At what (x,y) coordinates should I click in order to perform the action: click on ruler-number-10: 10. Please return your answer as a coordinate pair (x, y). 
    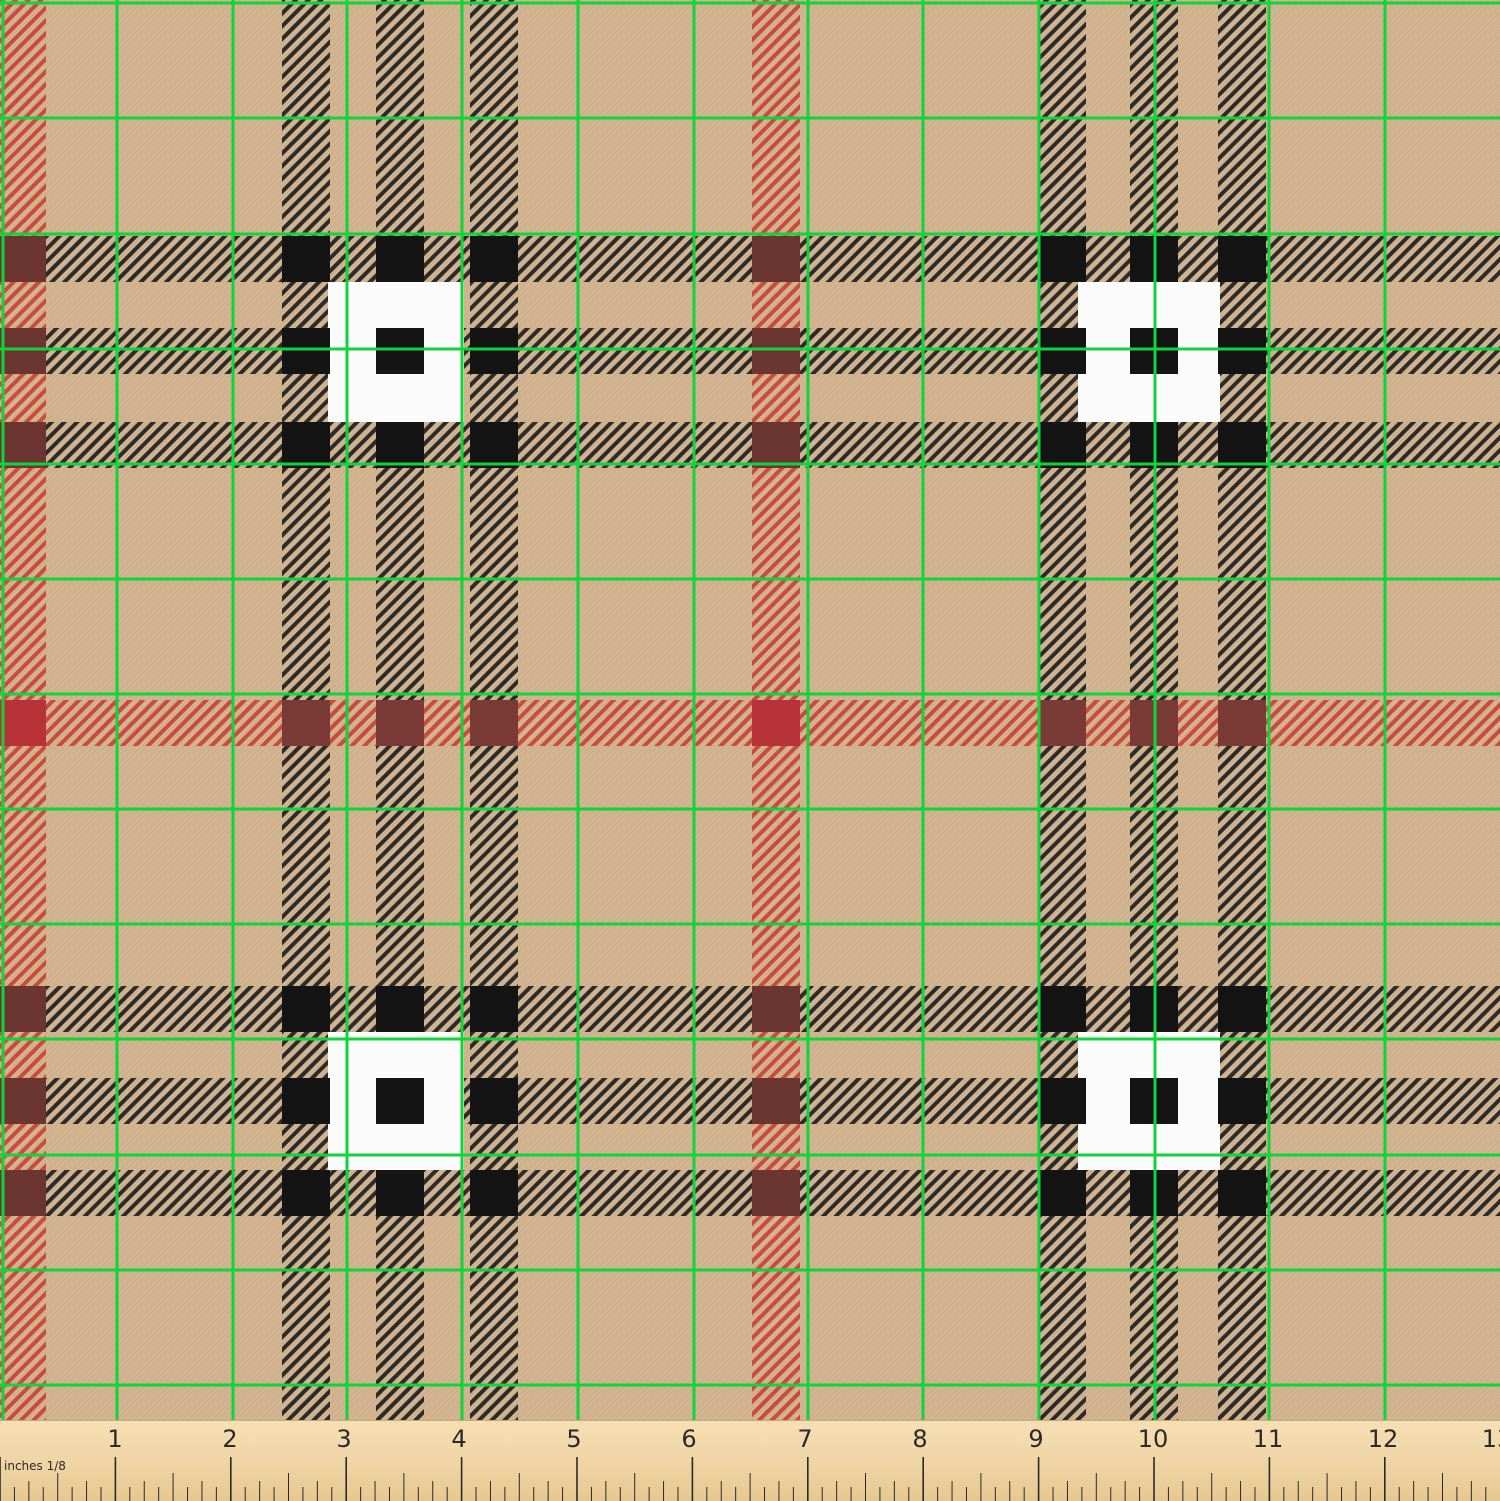
    Looking at the image, I should click on (1153, 1439).